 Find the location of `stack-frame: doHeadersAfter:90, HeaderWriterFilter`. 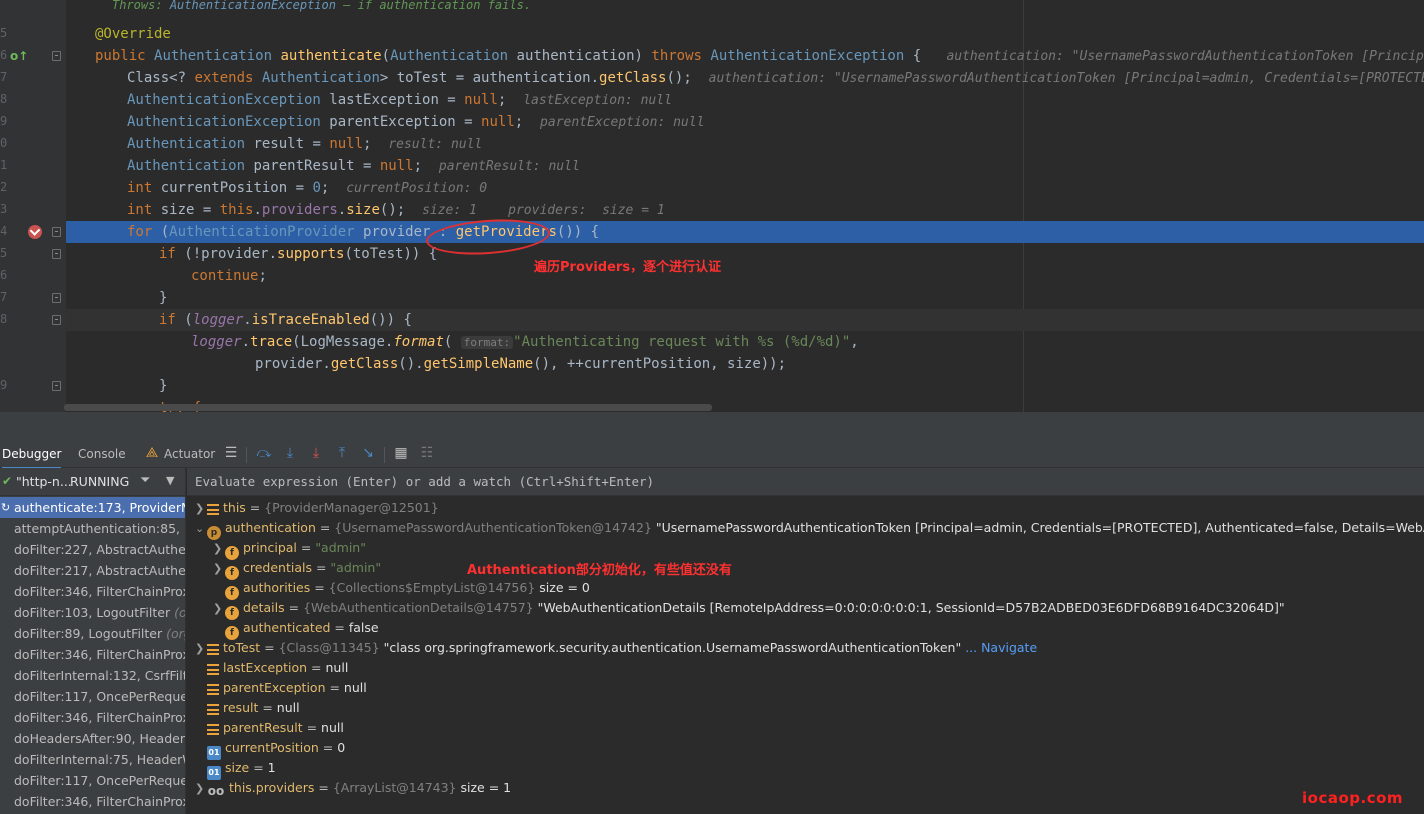

stack-frame: doHeadersAfter:90, HeaderWriterFilter is located at coordinates (92, 738).